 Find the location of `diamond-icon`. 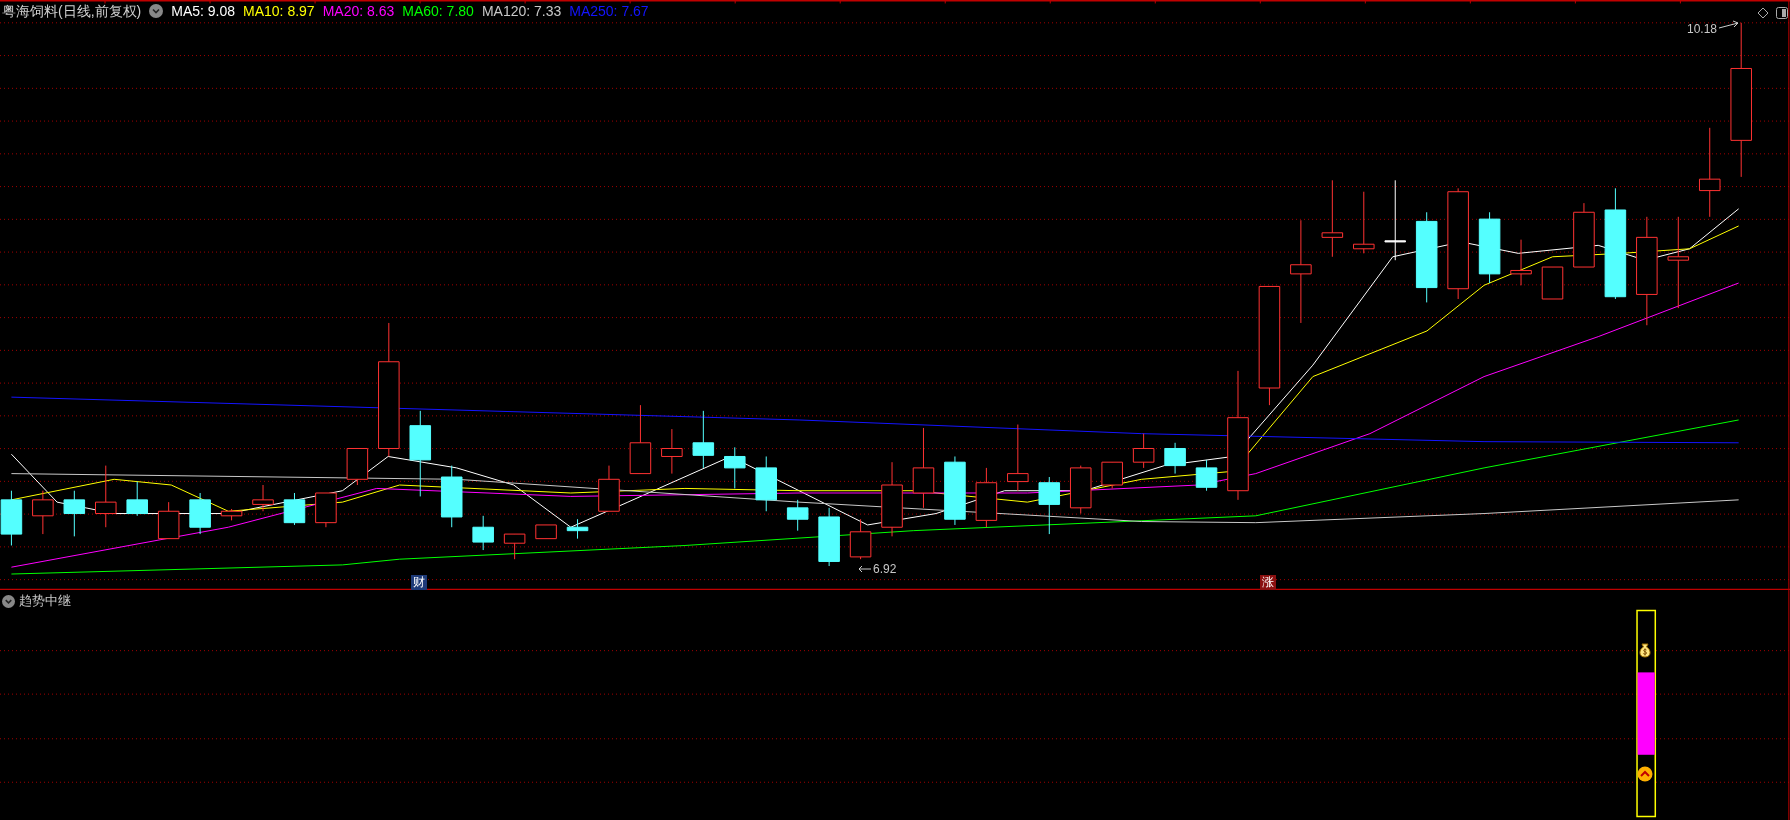

diamond-icon is located at coordinates (1763, 13).